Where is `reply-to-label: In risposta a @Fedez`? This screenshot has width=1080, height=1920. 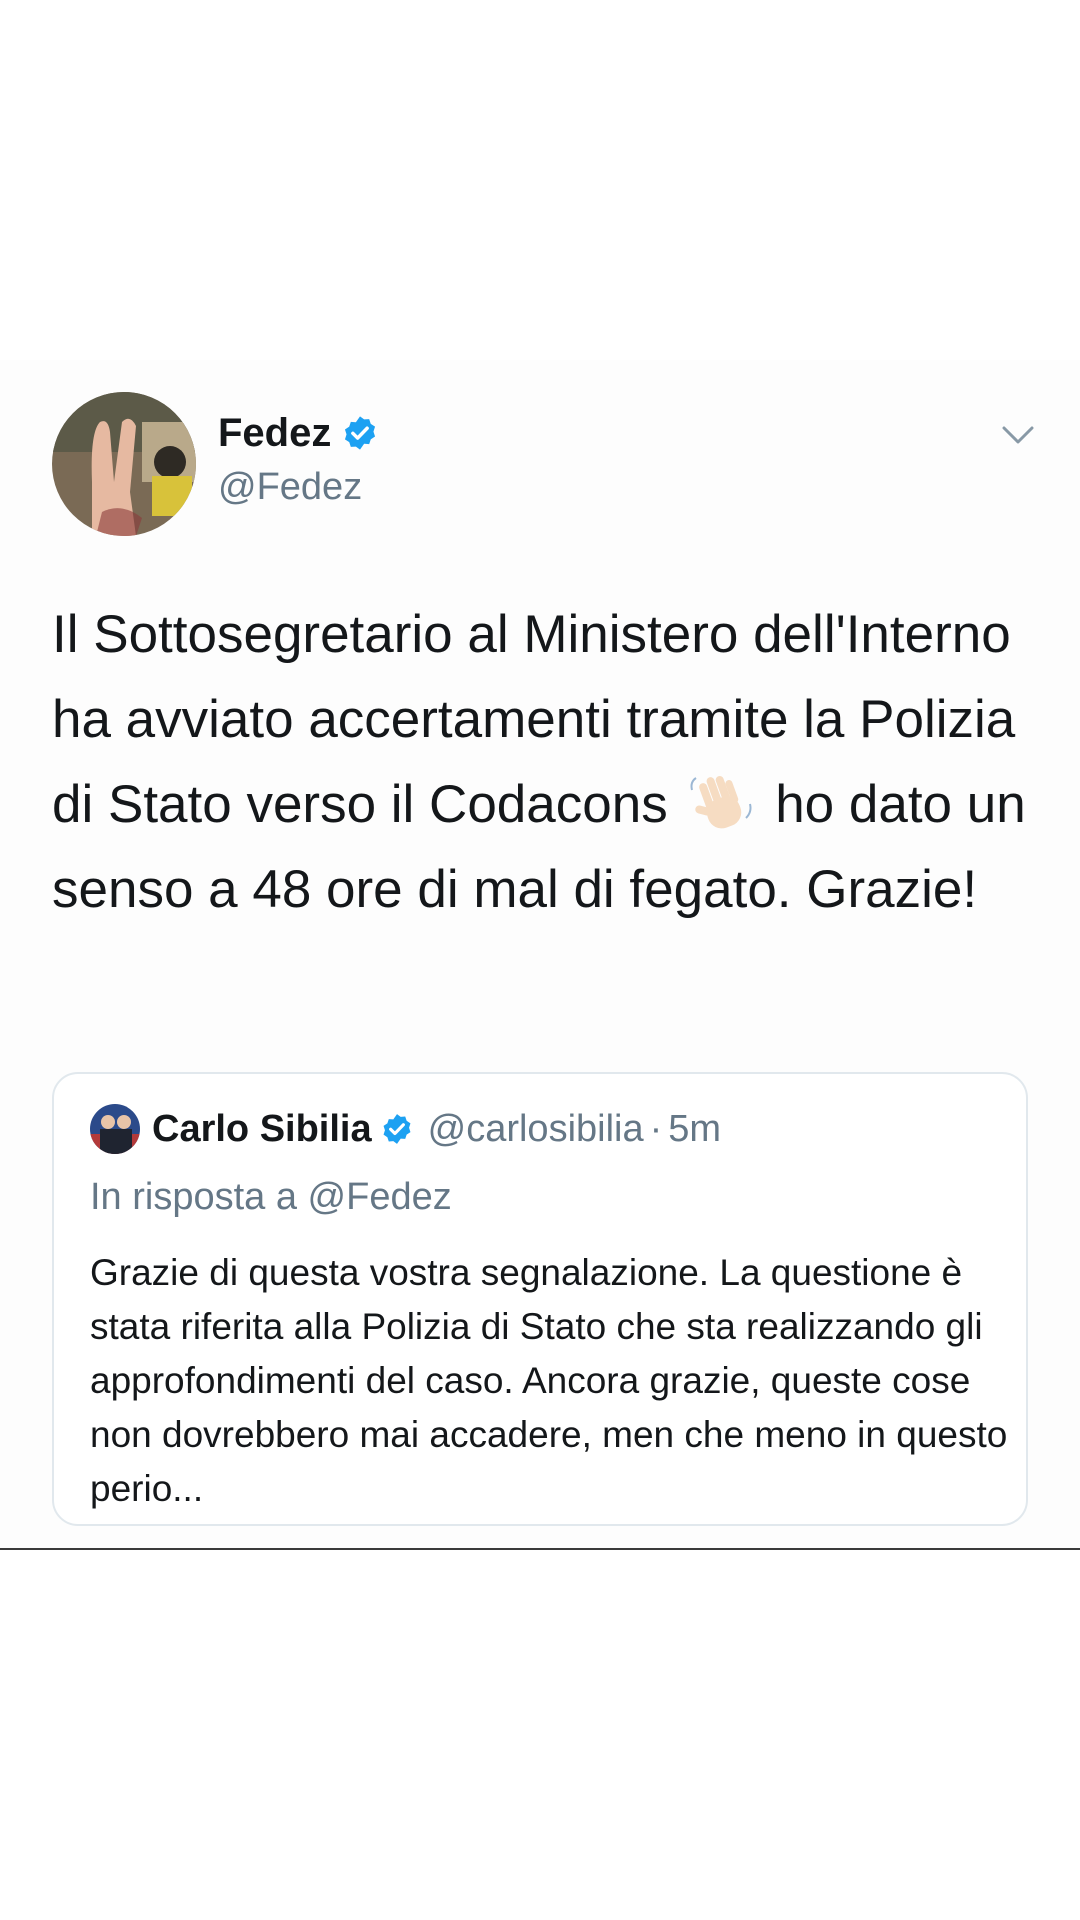
reply-to-label: In risposta a @Fedez is located at coordinates (271, 1197).